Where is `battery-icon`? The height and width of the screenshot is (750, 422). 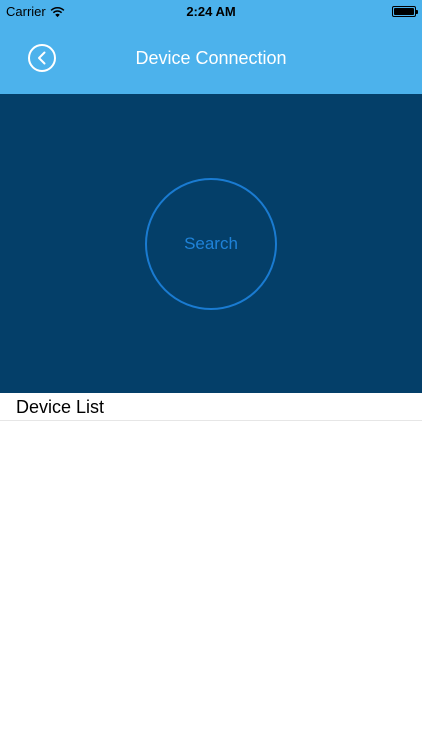 battery-icon is located at coordinates (405, 11).